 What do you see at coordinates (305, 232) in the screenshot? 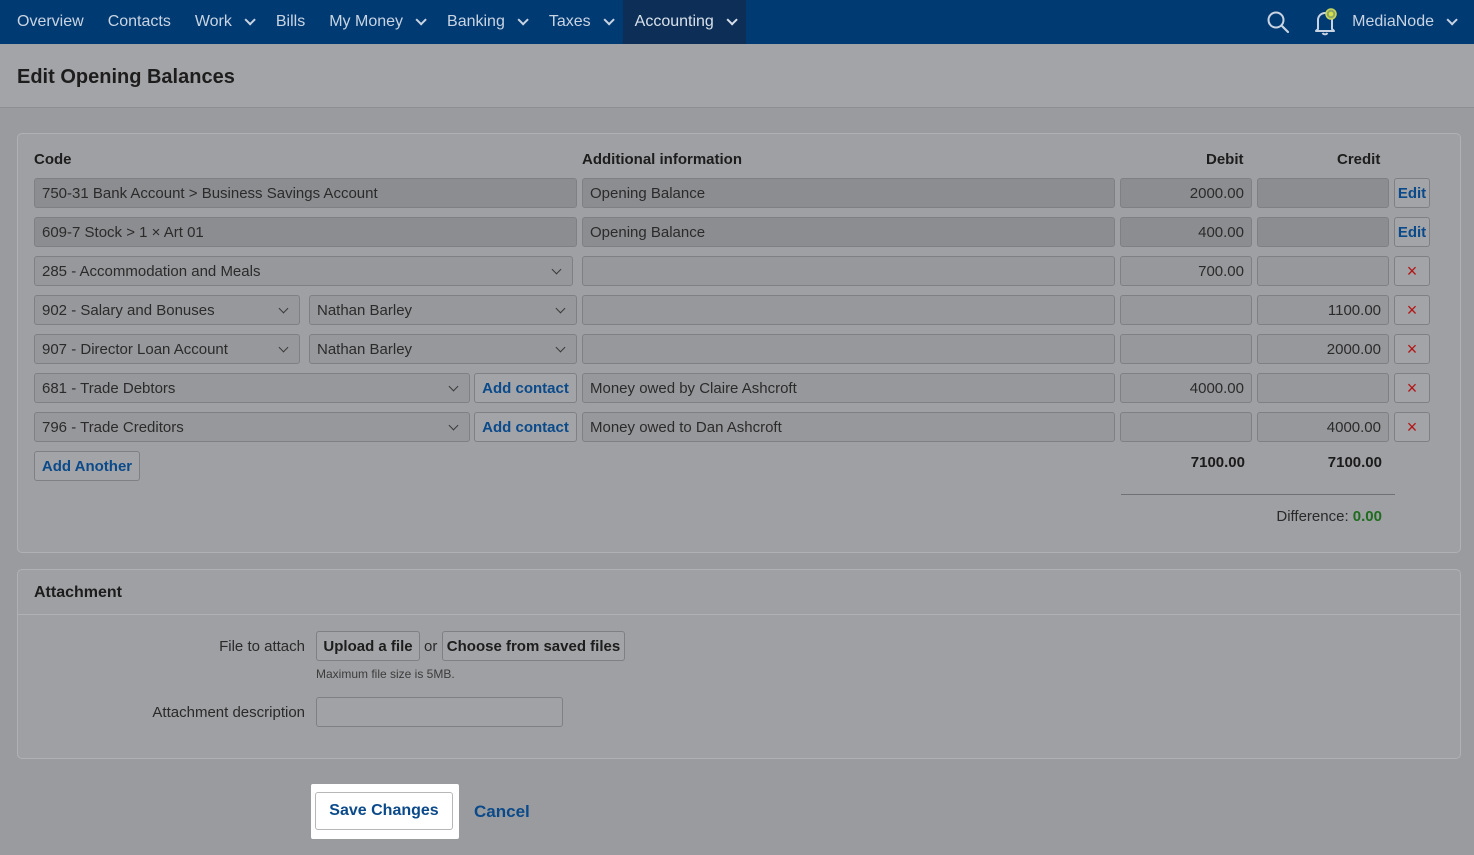
I see `account-code-field: 609-7 Stock > 1 × Art 01` at bounding box center [305, 232].